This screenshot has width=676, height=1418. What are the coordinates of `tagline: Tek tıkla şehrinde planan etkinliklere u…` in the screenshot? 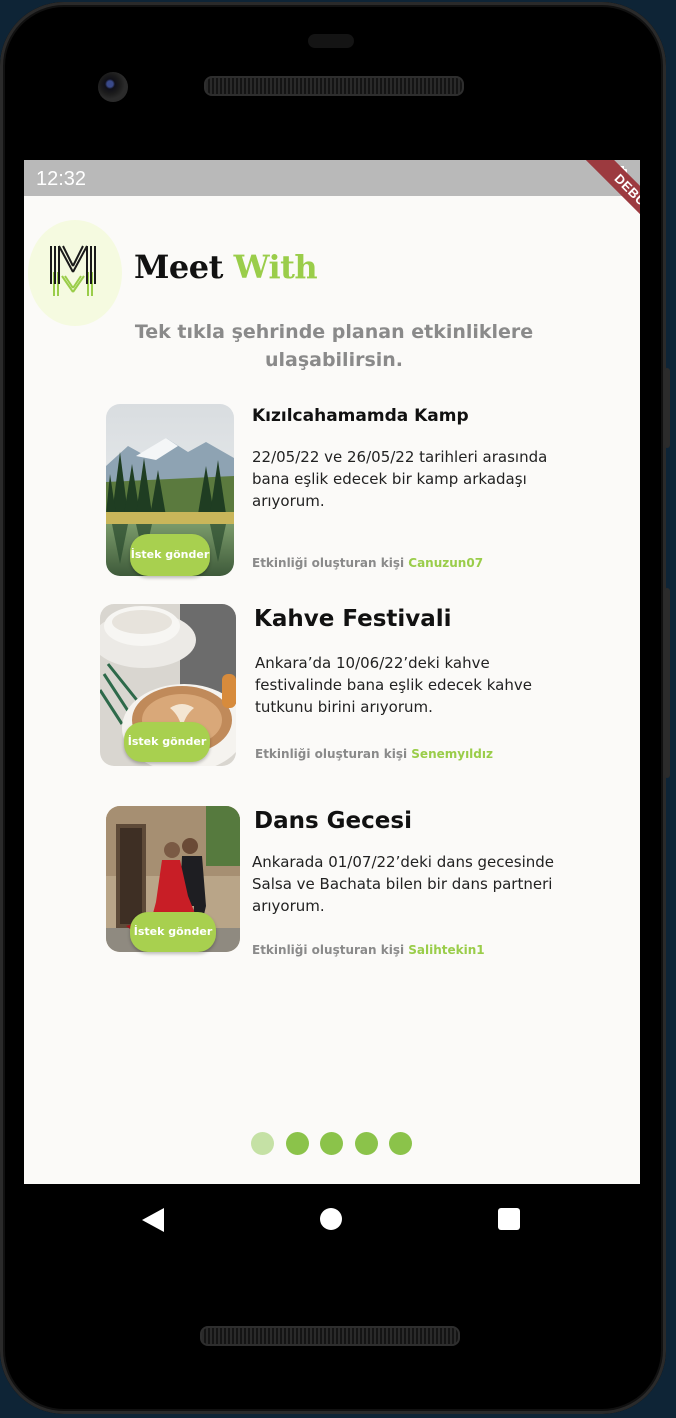 It's located at (334, 346).